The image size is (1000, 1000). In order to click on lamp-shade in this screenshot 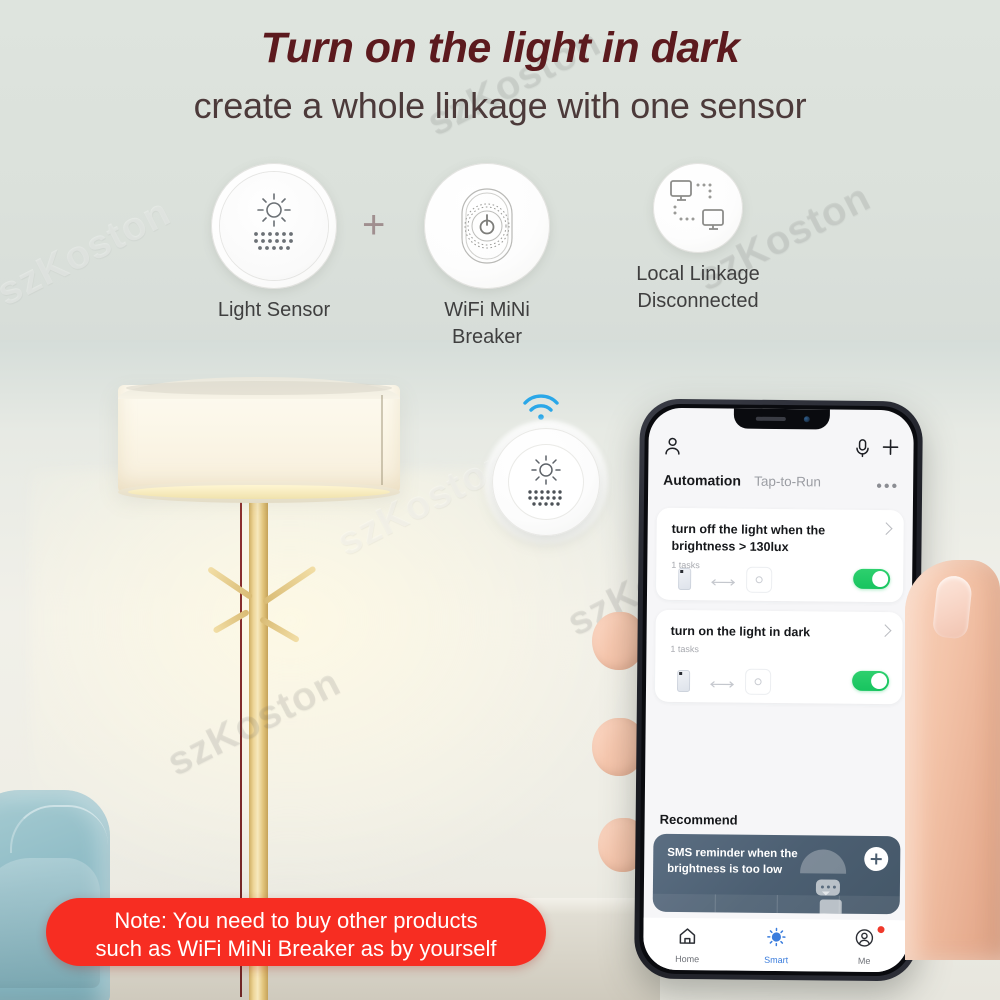, I will do `click(259, 439)`.